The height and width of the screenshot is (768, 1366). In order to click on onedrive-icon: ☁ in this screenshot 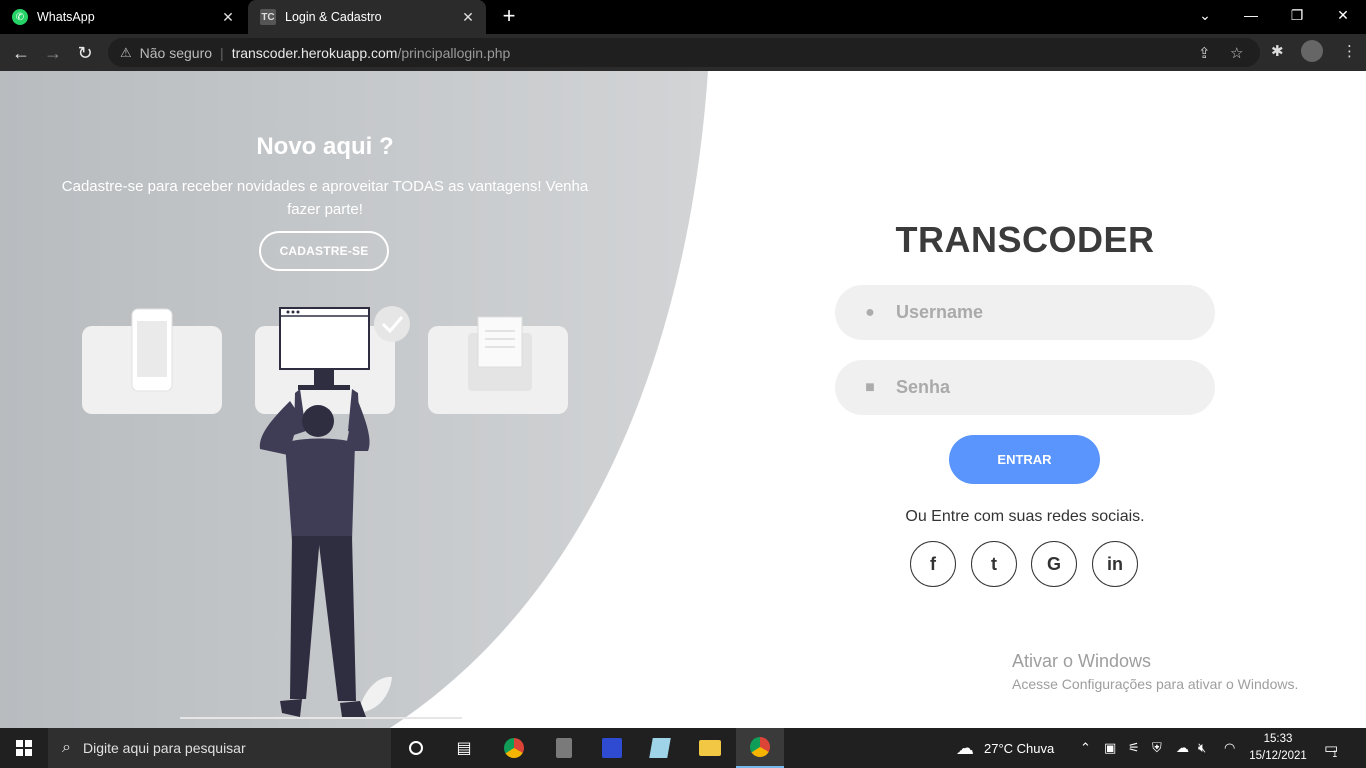, I will do `click(1182, 748)`.